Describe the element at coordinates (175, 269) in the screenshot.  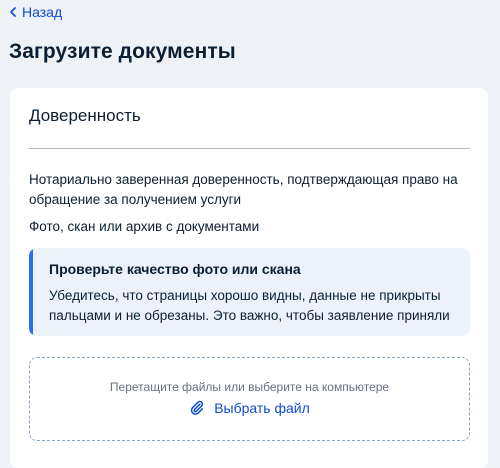
I see `notice-title: Проверьте качество фото или скана` at that location.